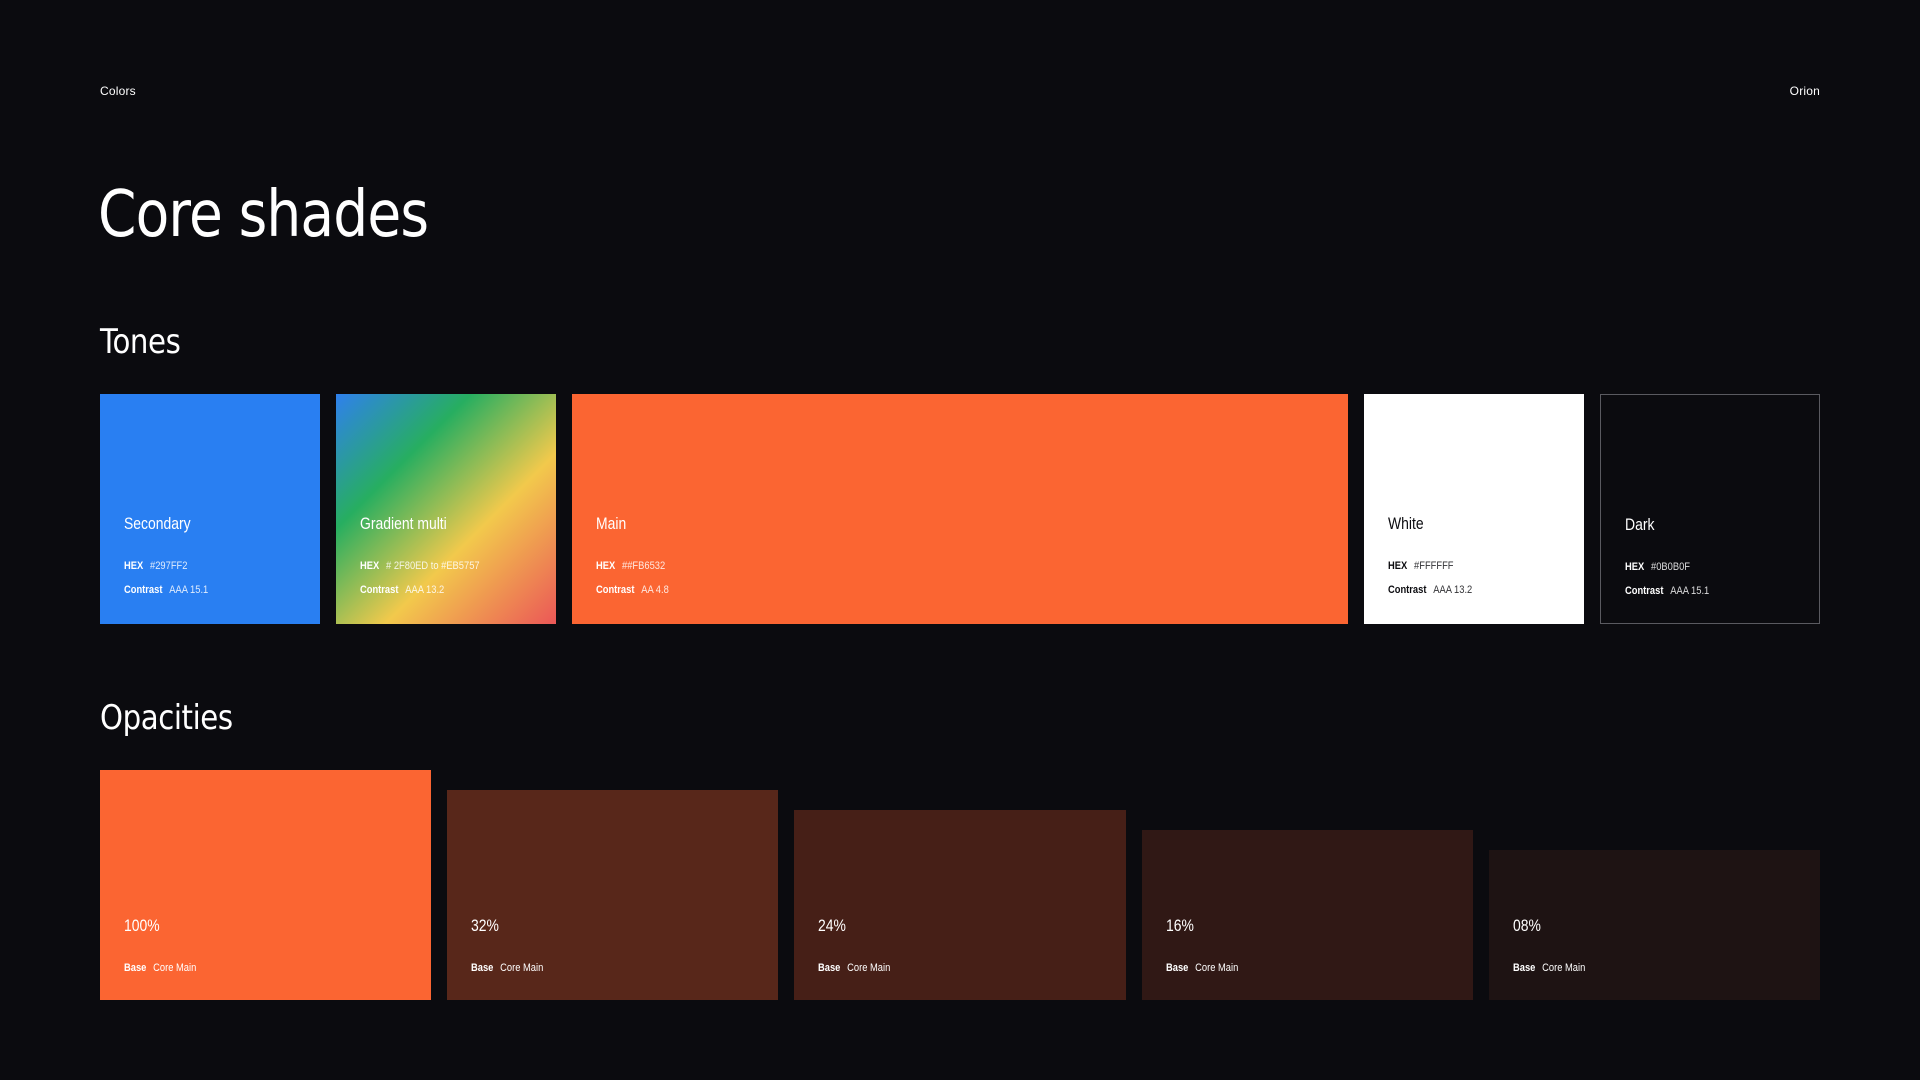 This screenshot has width=1920, height=1080. What do you see at coordinates (157, 523) in the screenshot?
I see `tone-name: Secondary` at bounding box center [157, 523].